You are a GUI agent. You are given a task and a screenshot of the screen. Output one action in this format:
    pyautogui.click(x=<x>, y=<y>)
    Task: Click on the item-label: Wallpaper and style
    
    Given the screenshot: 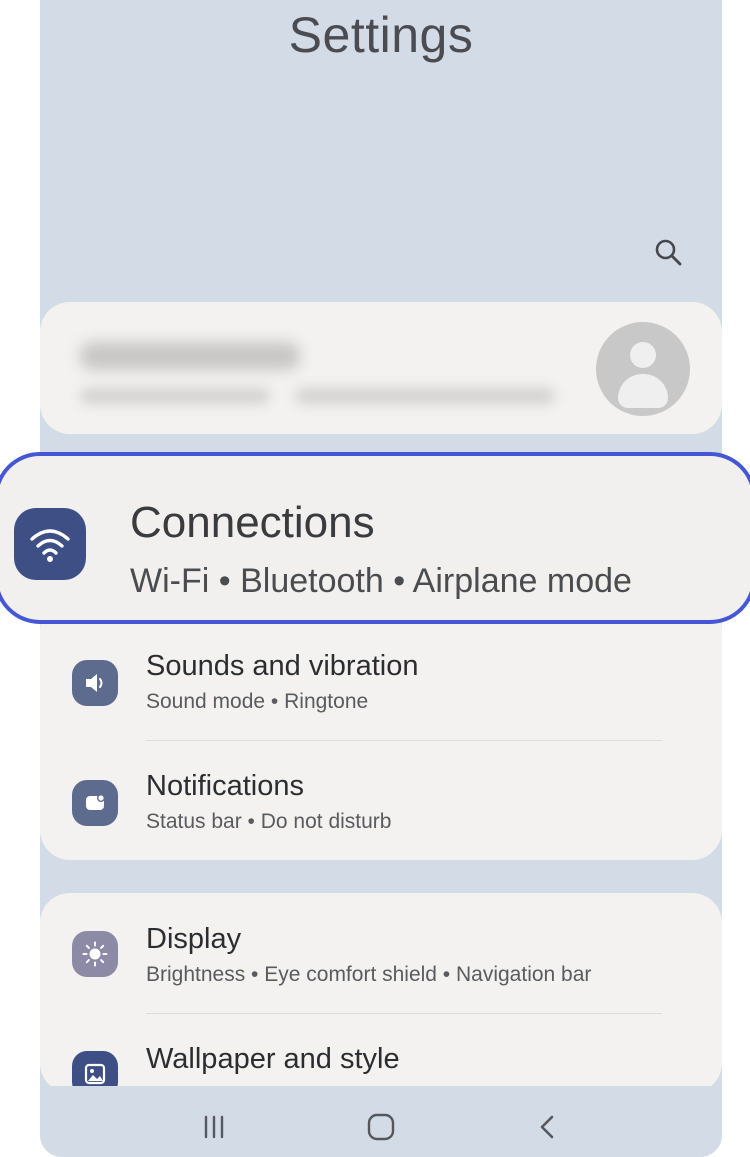 What is the action you would take?
    pyautogui.click(x=273, y=1059)
    